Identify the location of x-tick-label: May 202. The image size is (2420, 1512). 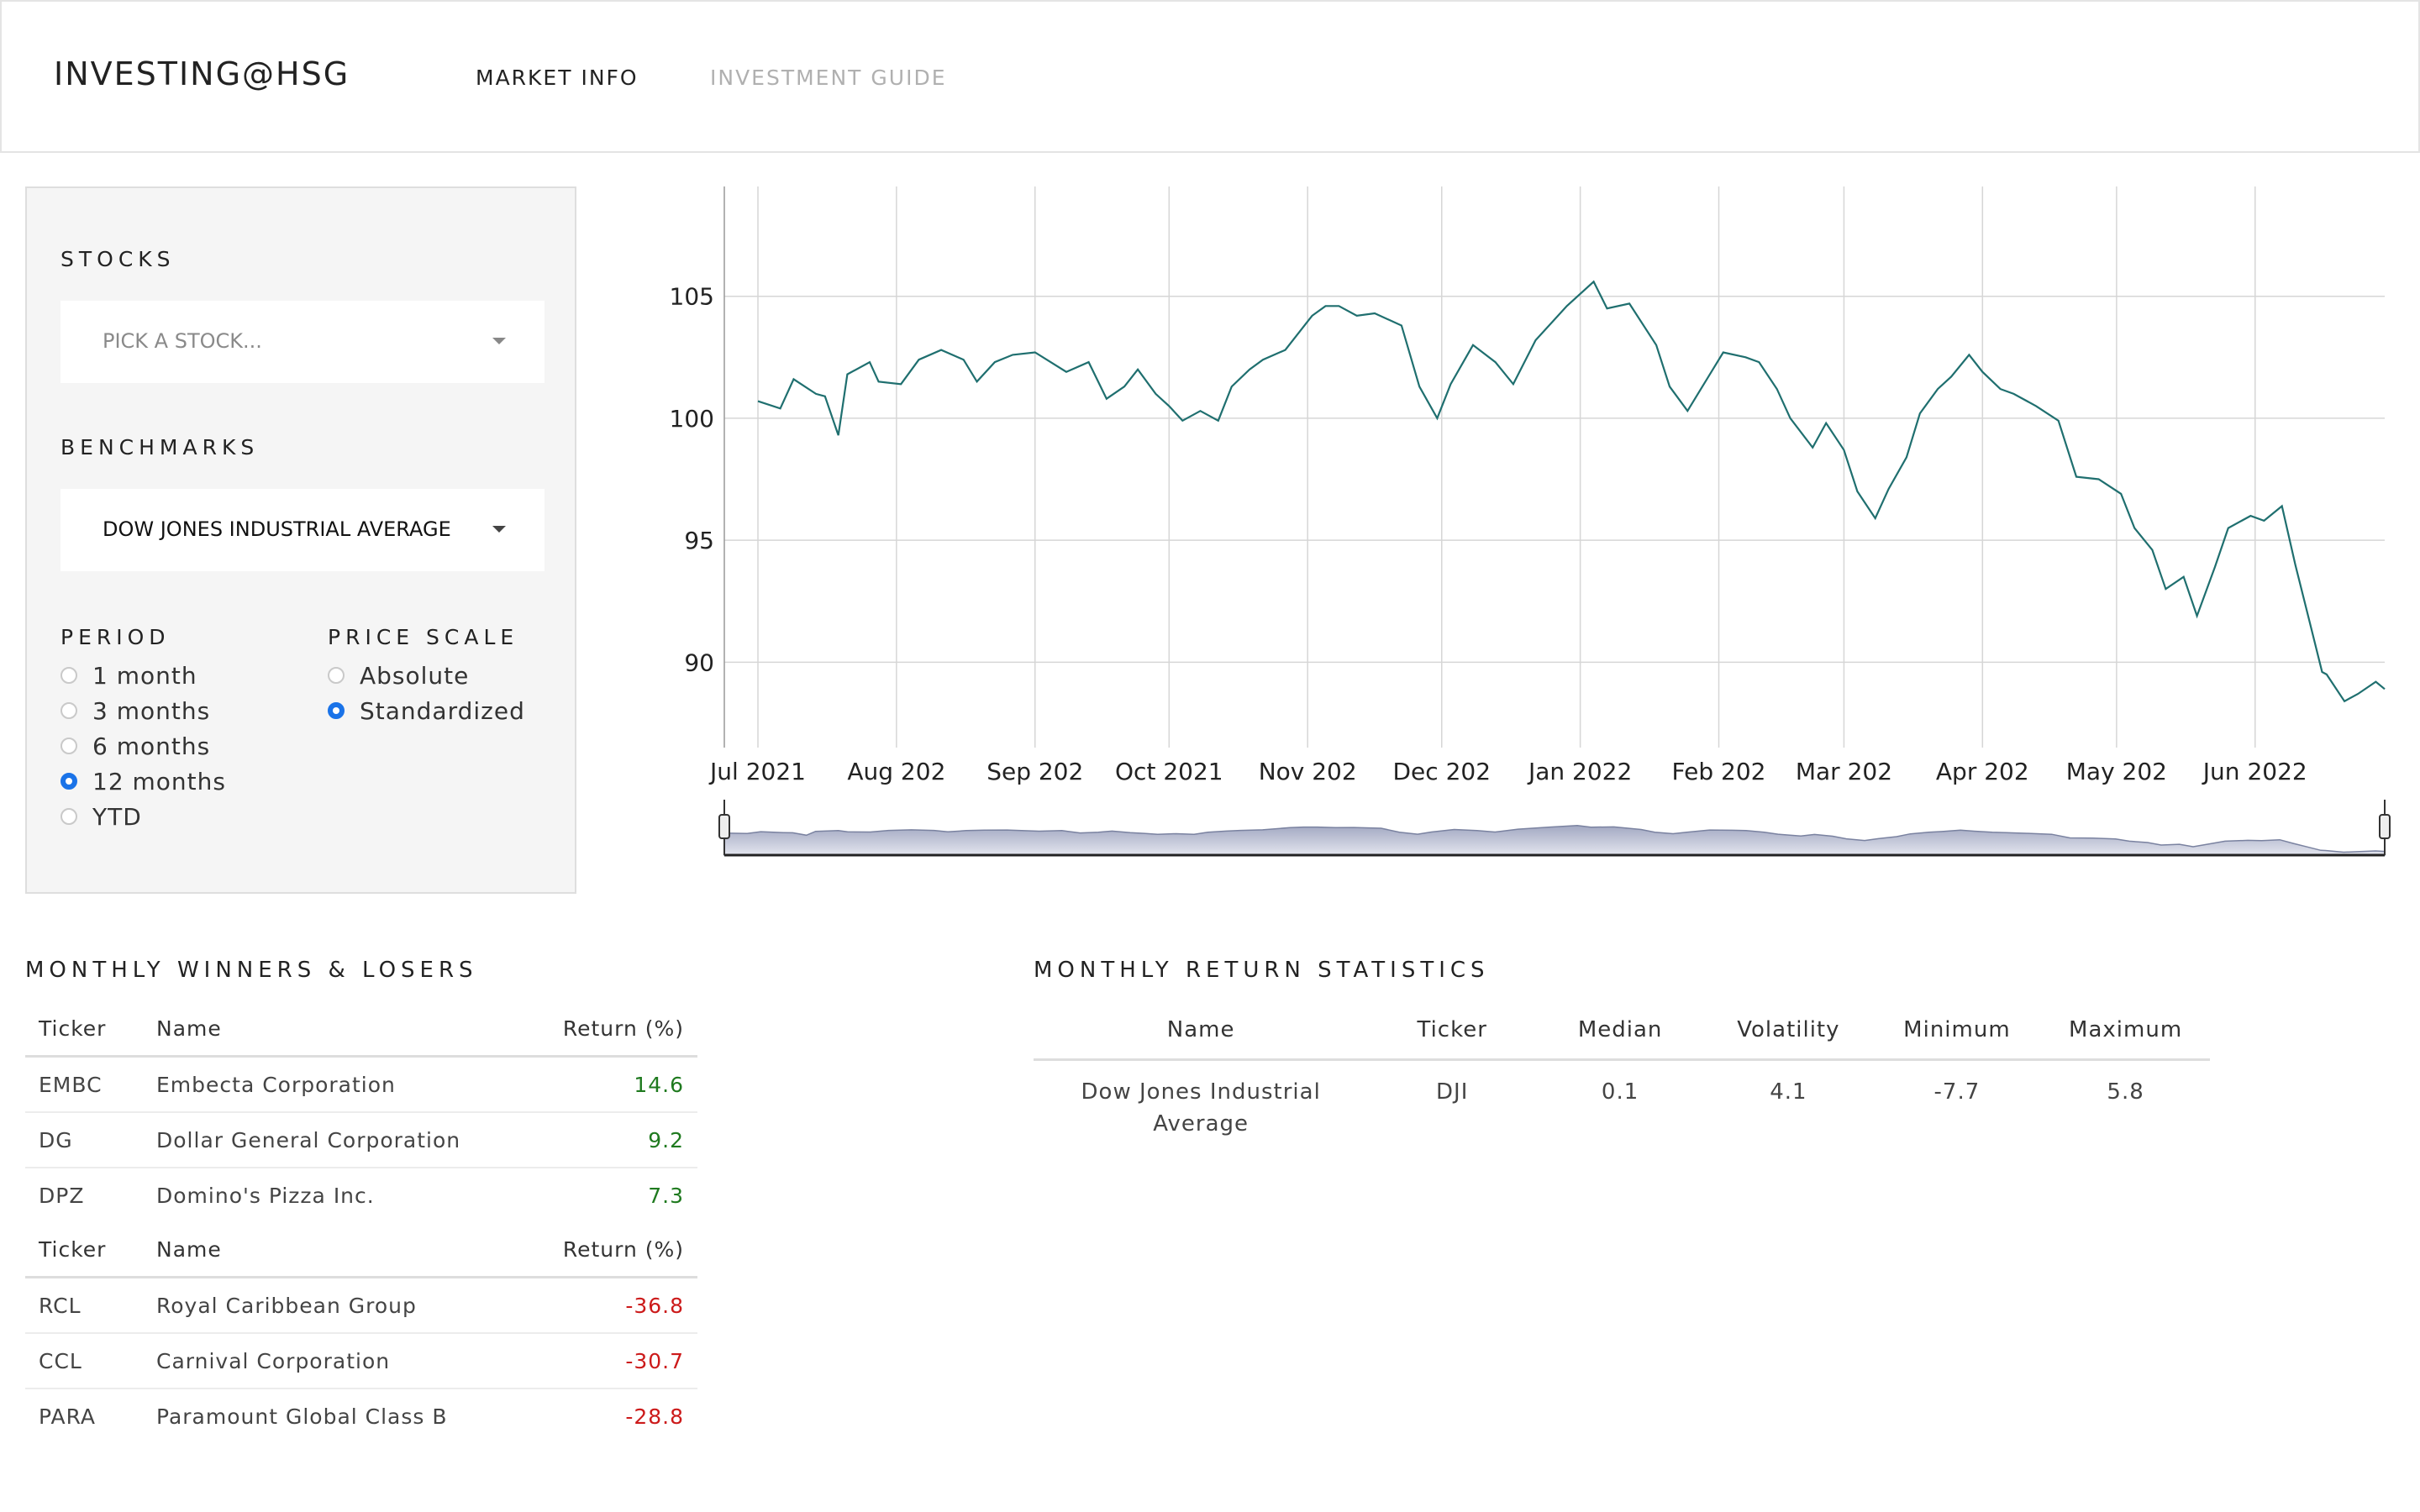
(2116, 771).